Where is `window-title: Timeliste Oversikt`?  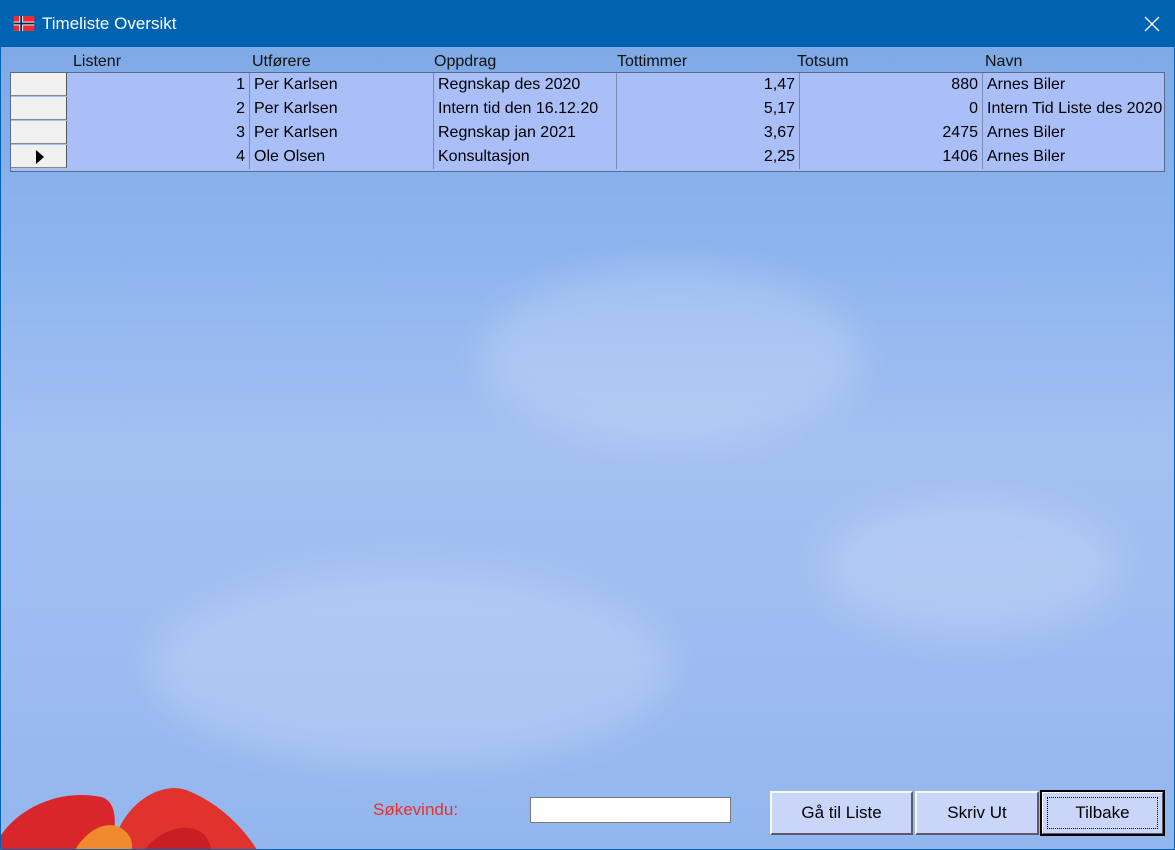 window-title: Timeliste Oversikt is located at coordinates (109, 23).